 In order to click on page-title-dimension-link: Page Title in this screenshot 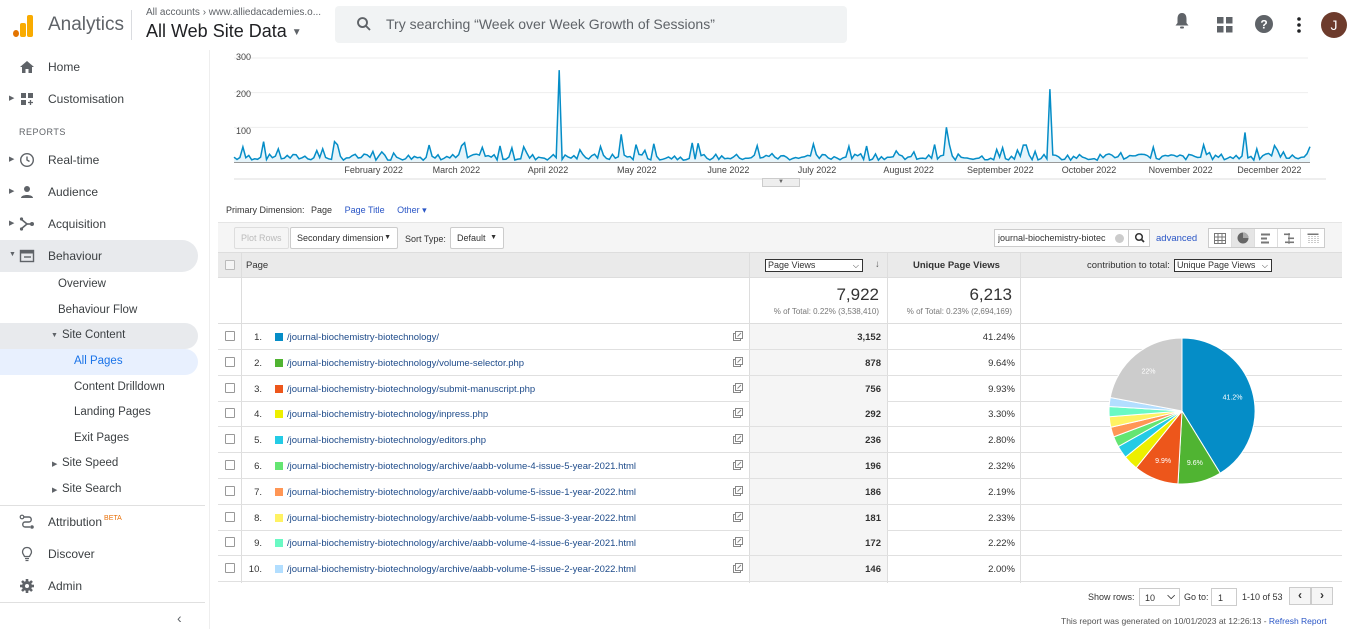, I will do `click(365, 210)`.